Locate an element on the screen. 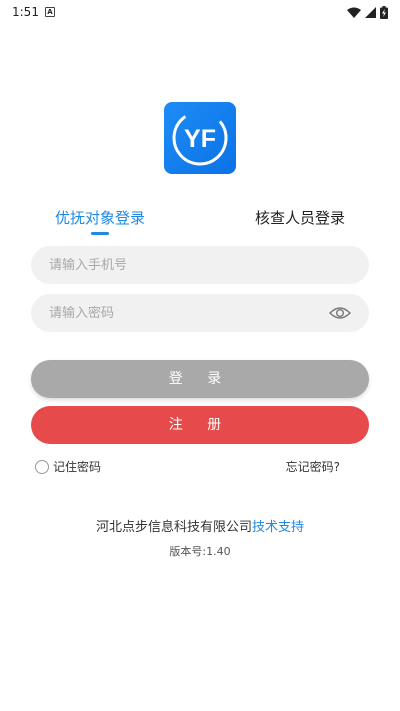  password-input is located at coordinates (200, 313).